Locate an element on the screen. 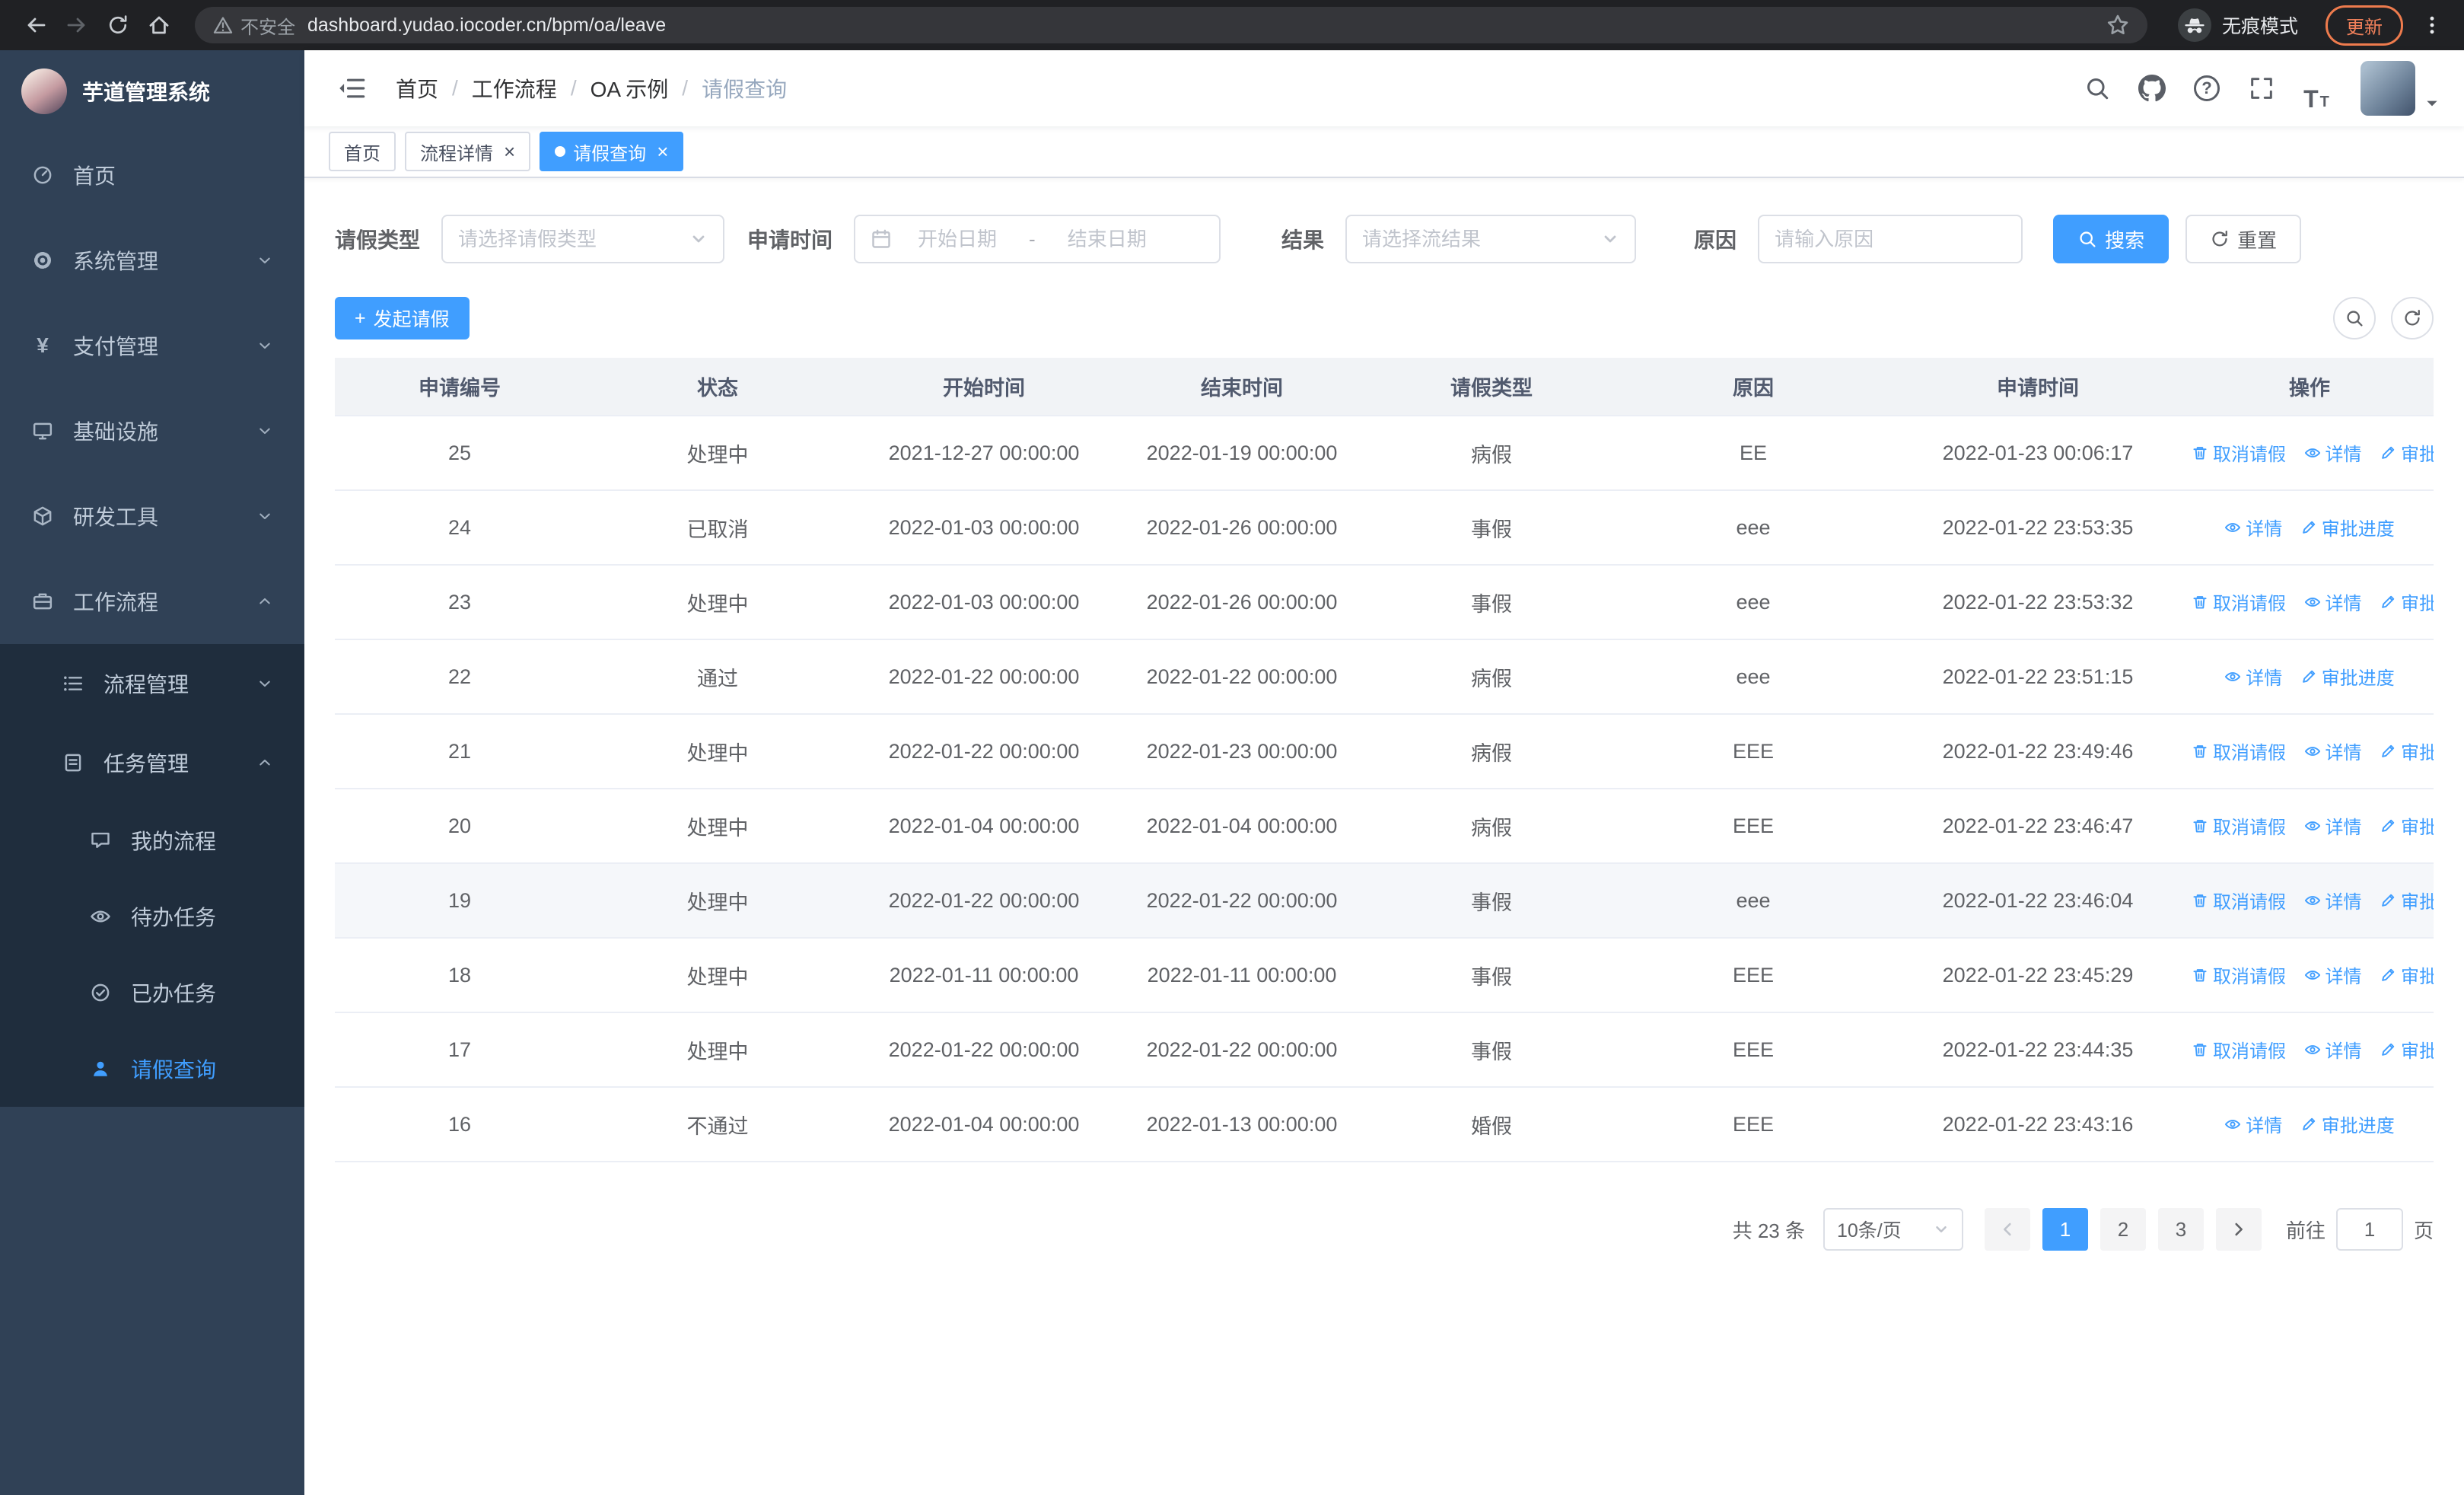  tab: 请假查询 × is located at coordinates (612, 151).